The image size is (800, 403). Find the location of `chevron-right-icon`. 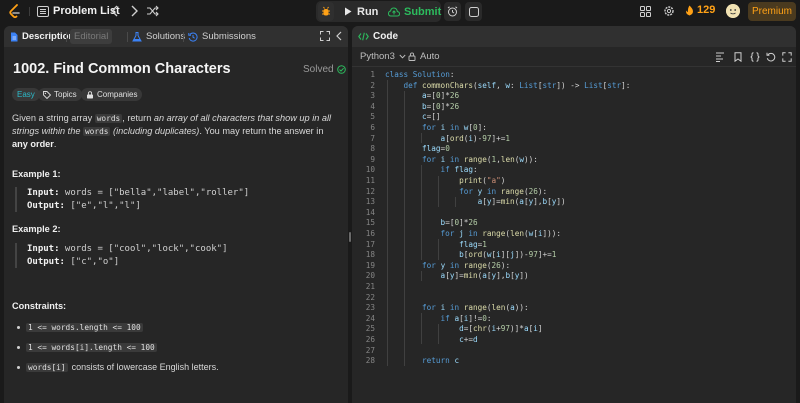

chevron-right-icon is located at coordinates (134, 11).